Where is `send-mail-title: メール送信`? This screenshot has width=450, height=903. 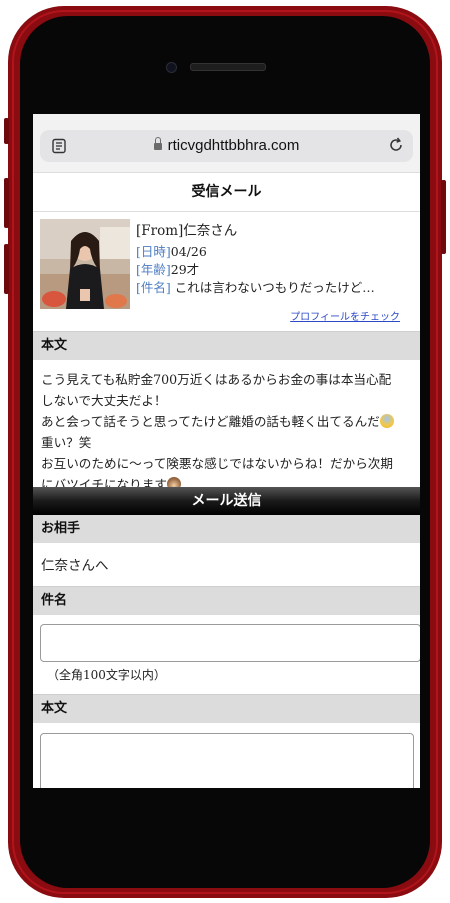
send-mail-title: メール送信 is located at coordinates (226, 501).